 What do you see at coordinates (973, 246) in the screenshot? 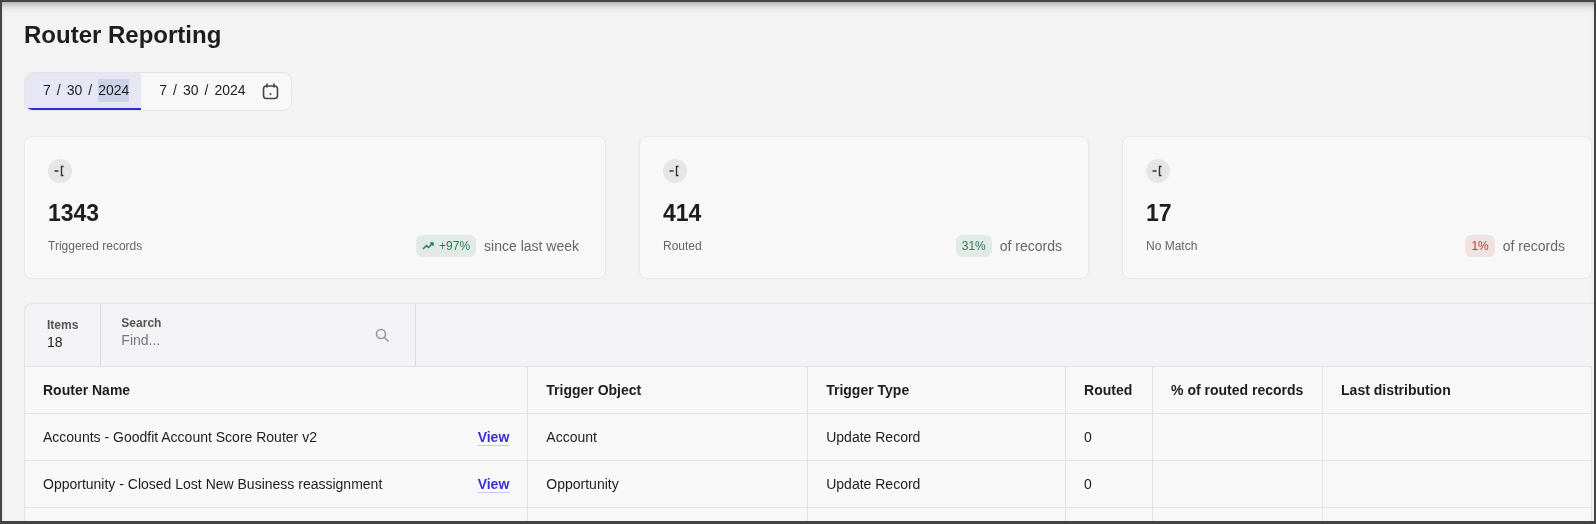
I see `percent-badge: 31%` at bounding box center [973, 246].